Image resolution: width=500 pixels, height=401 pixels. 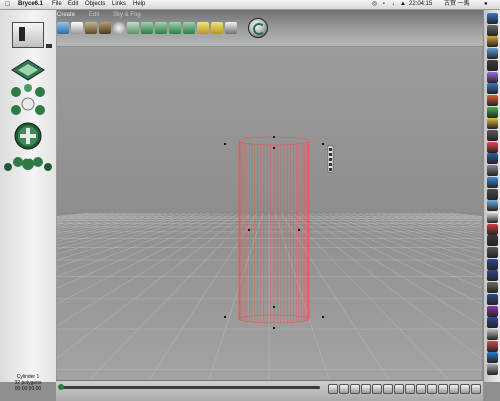 I want to click on dock-mail-icon, so click(x=492, y=42).